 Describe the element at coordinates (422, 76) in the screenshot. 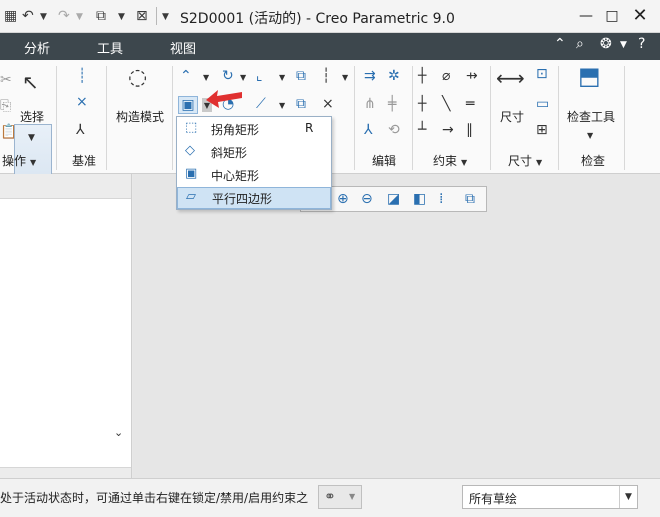

I see `vertical-constraint-icon: ┼` at that location.